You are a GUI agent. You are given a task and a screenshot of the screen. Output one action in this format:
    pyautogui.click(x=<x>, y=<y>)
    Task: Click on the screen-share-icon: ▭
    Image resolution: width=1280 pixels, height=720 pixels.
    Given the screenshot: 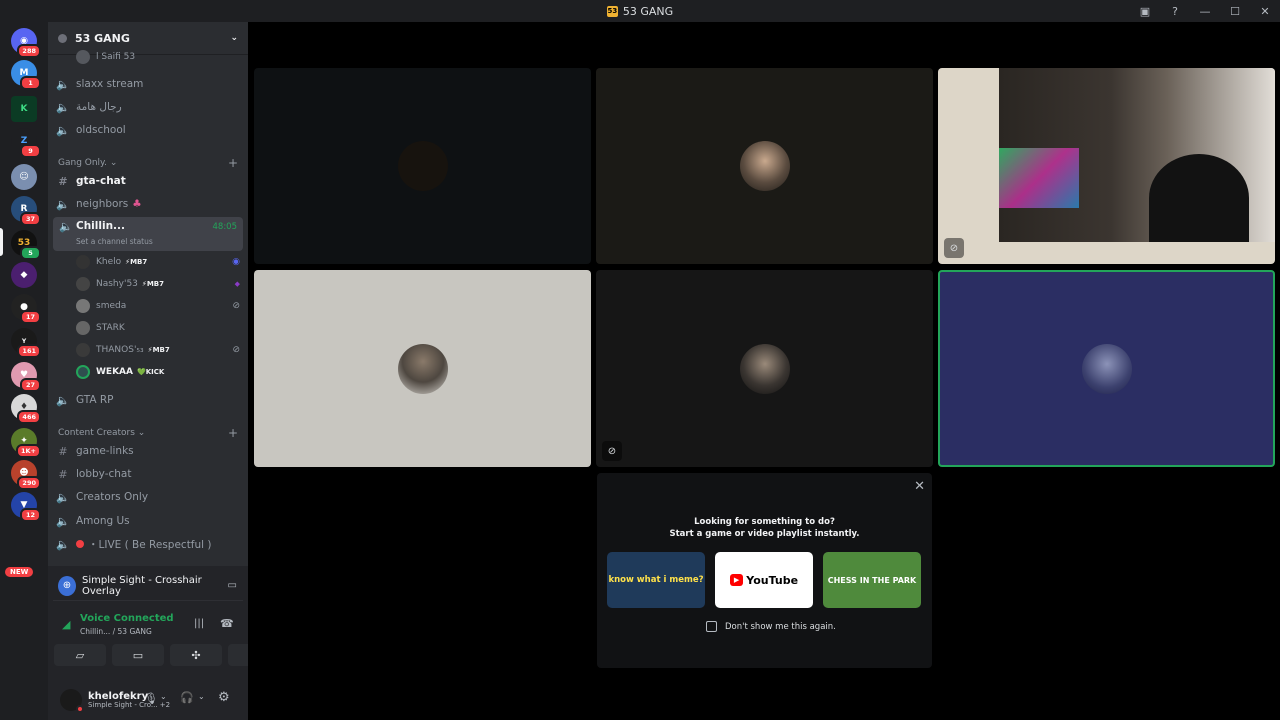 What is the action you would take?
    pyautogui.click(x=232, y=585)
    